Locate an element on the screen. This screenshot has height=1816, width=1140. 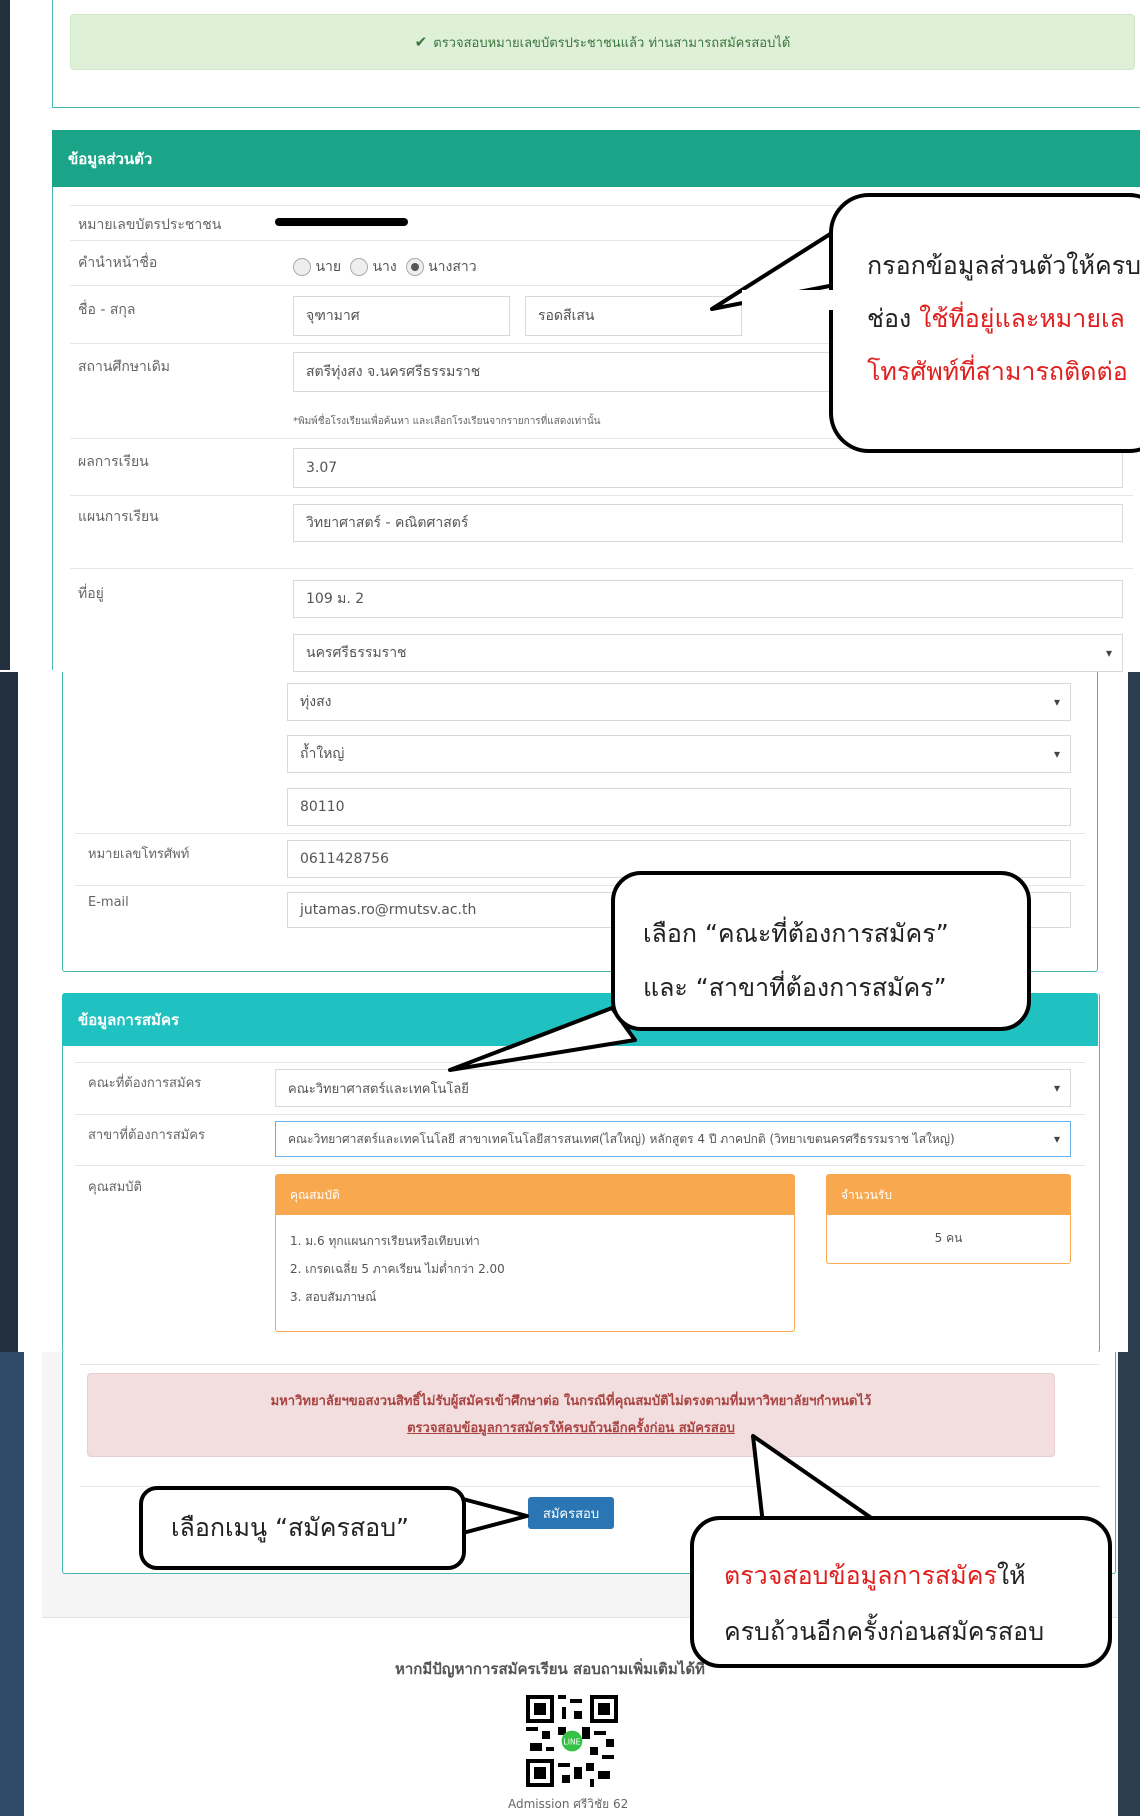
line-logo: LINE is located at coordinates (572, 1742).